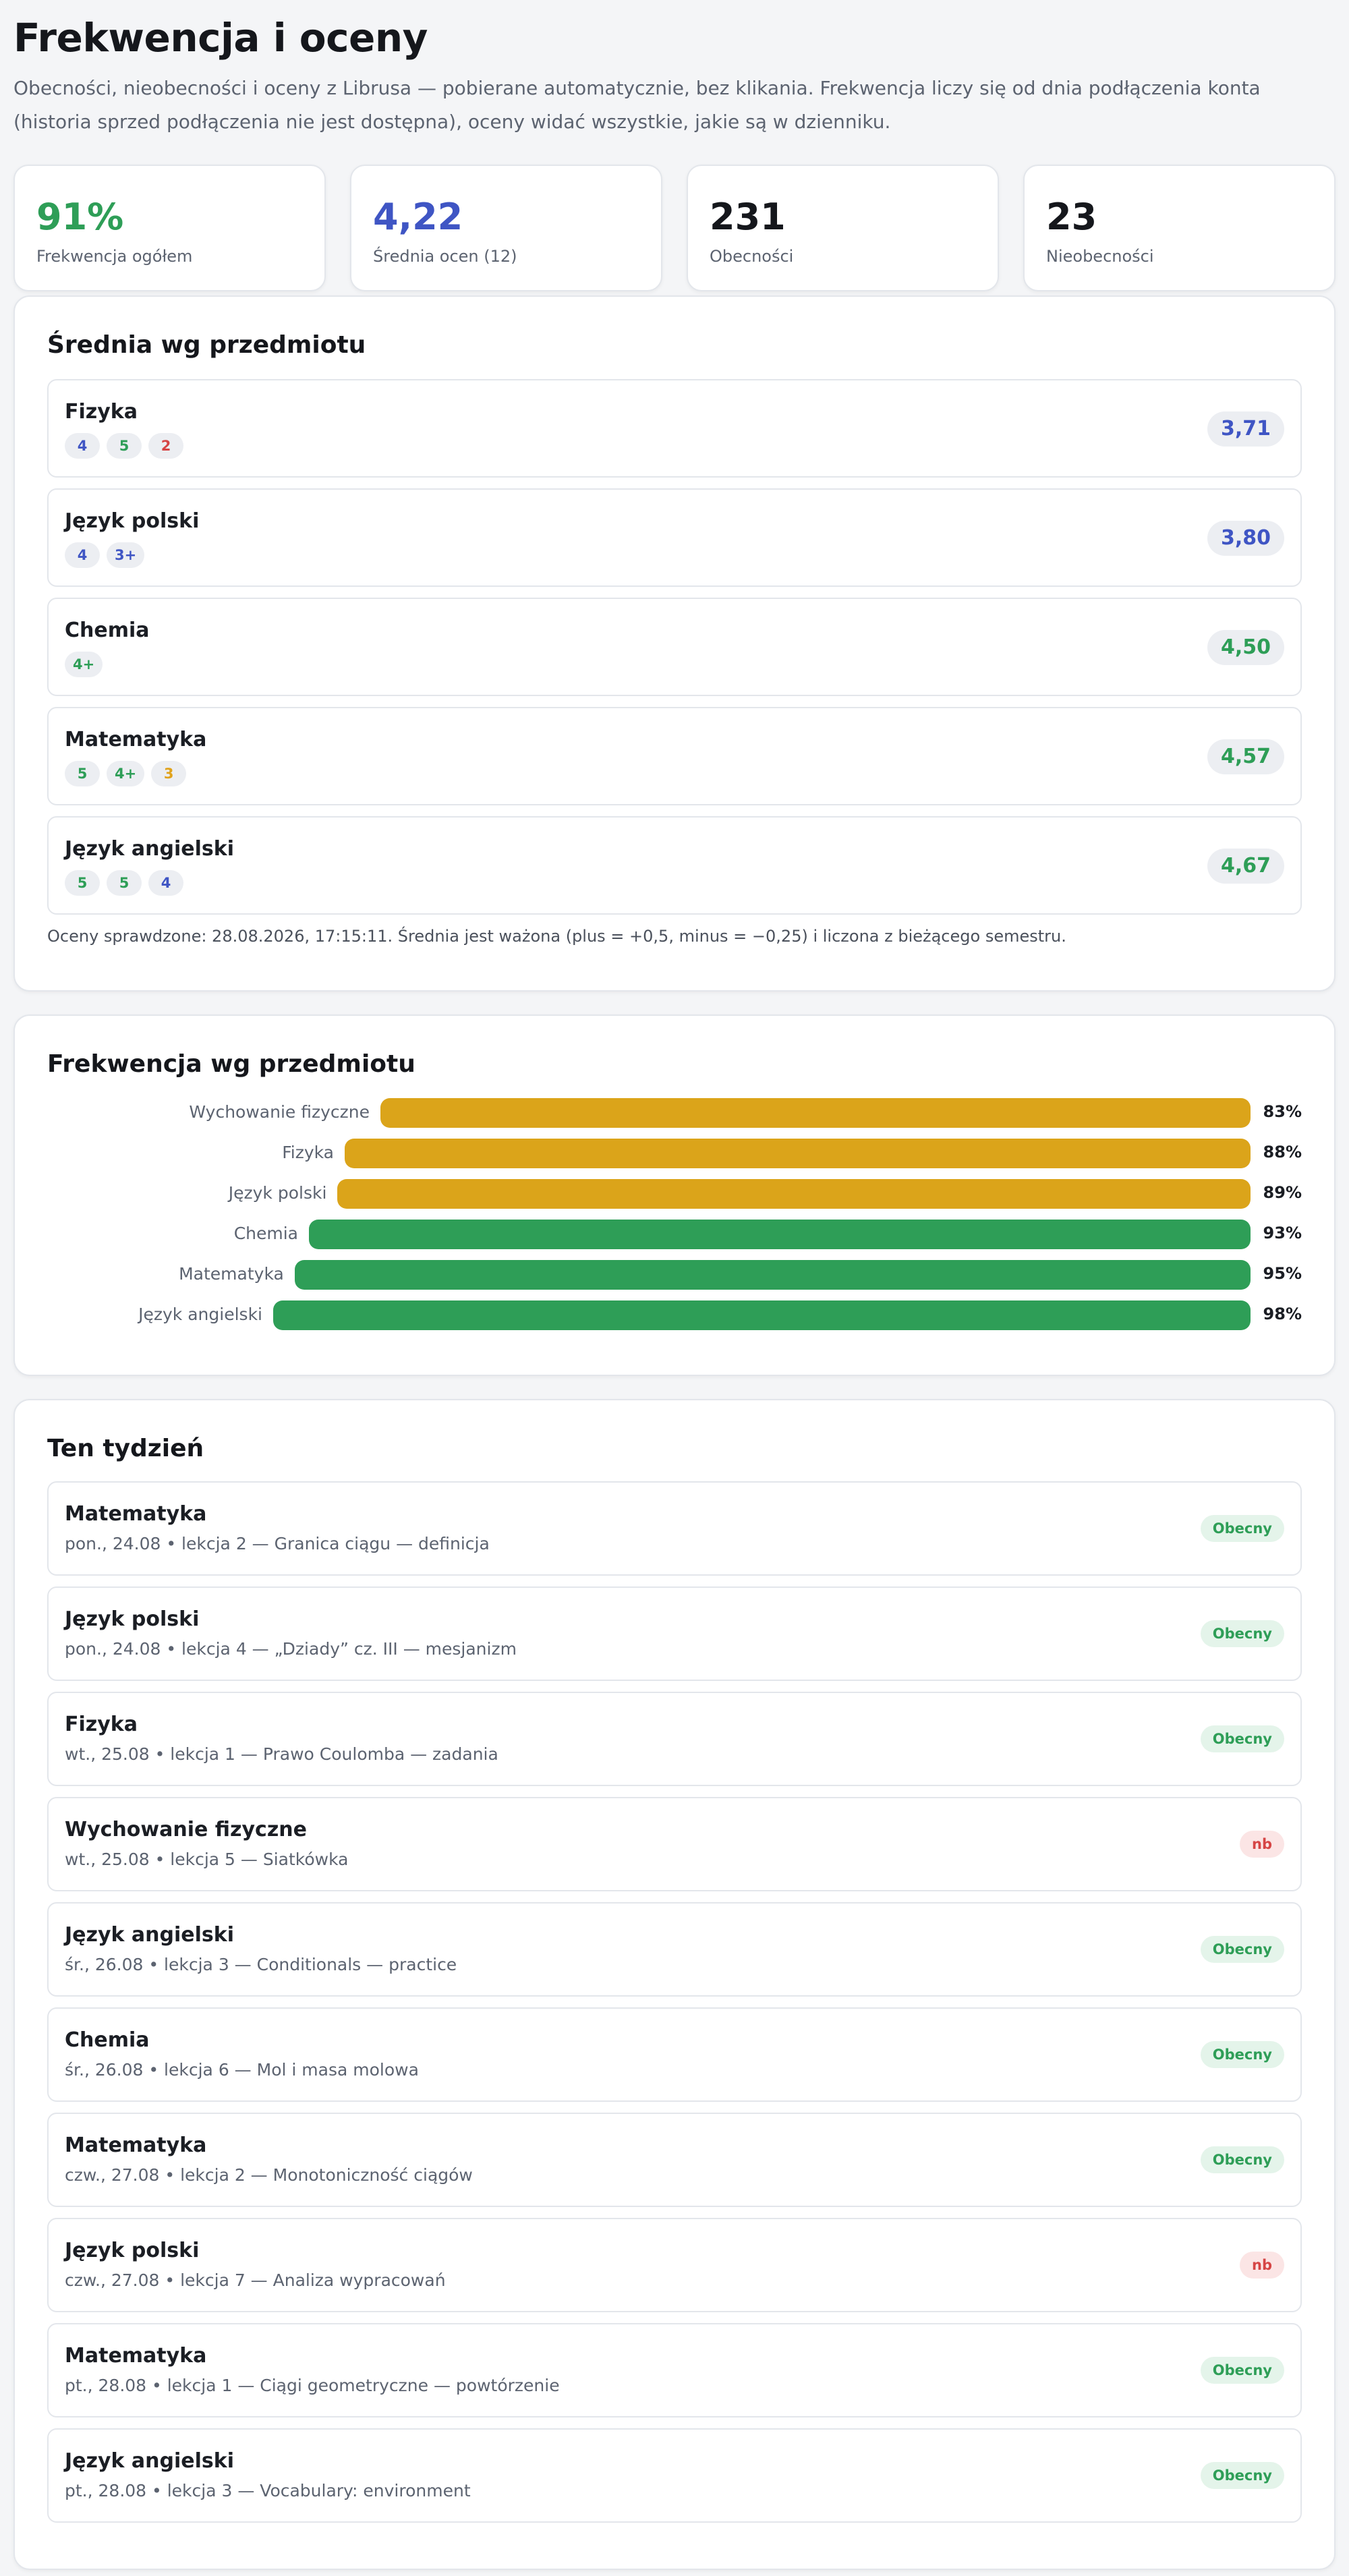 The height and width of the screenshot is (2576, 1349). Describe the element at coordinates (101, 1724) in the screenshot. I see `lesson-subject: Fizyka` at that location.